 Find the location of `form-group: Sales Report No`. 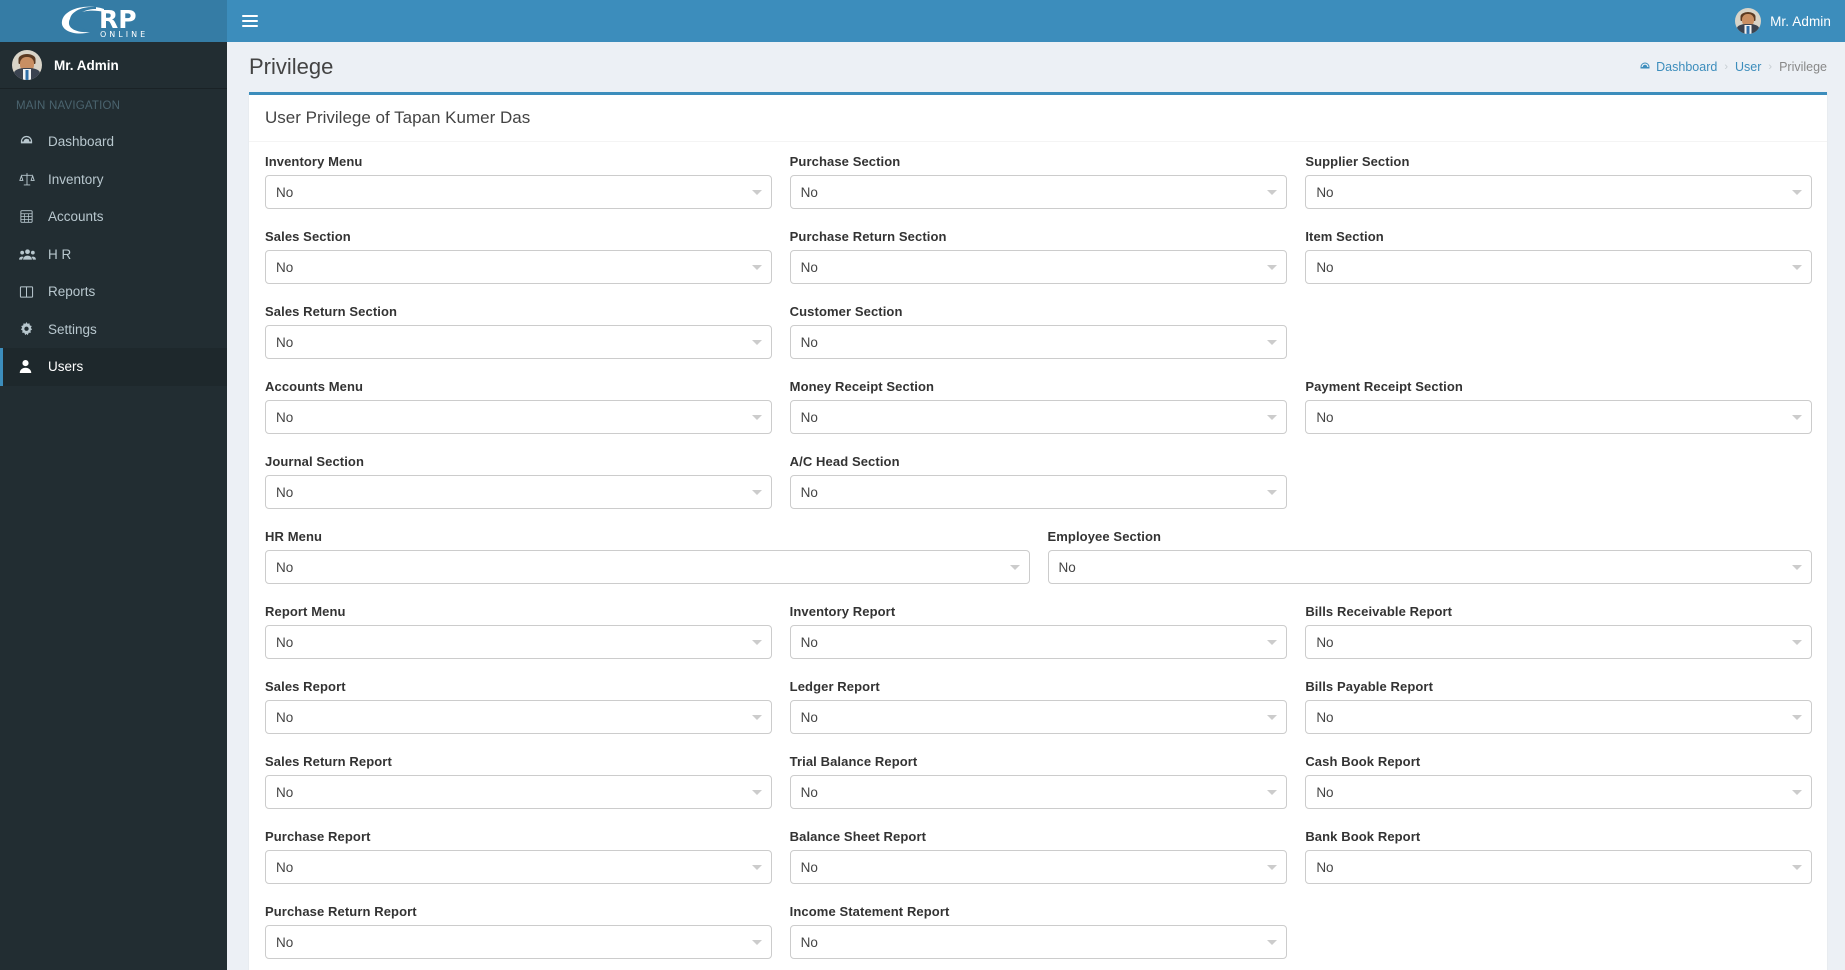

form-group: Sales Report No is located at coordinates (518, 706).